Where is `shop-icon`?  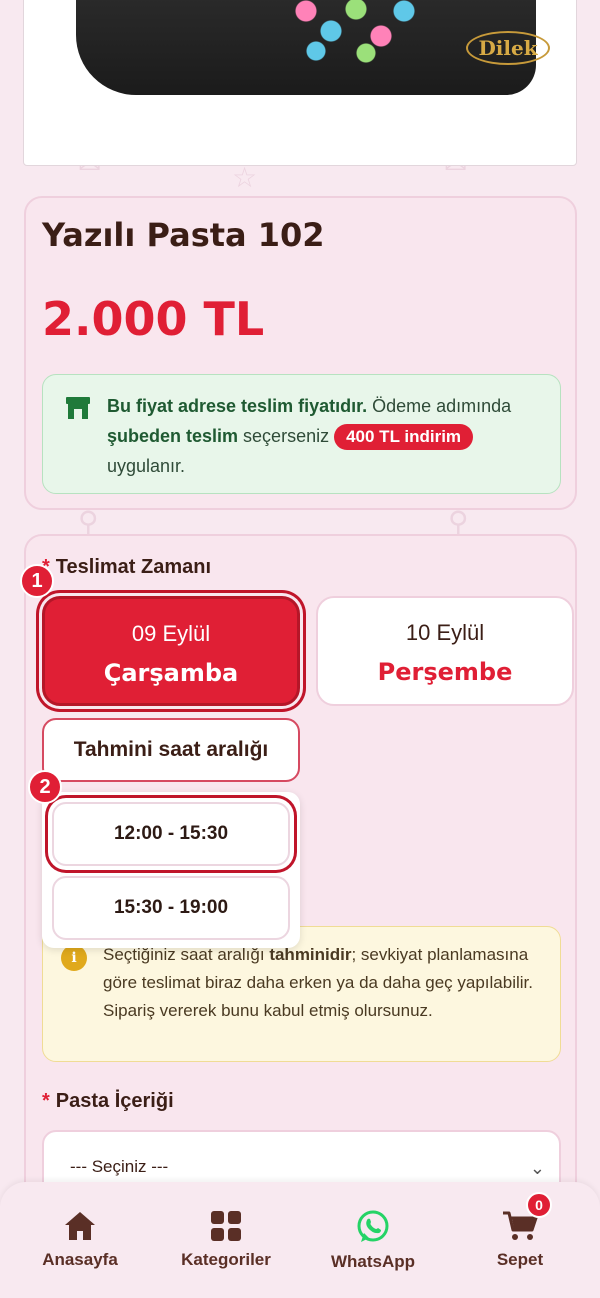
shop-icon is located at coordinates (78, 408).